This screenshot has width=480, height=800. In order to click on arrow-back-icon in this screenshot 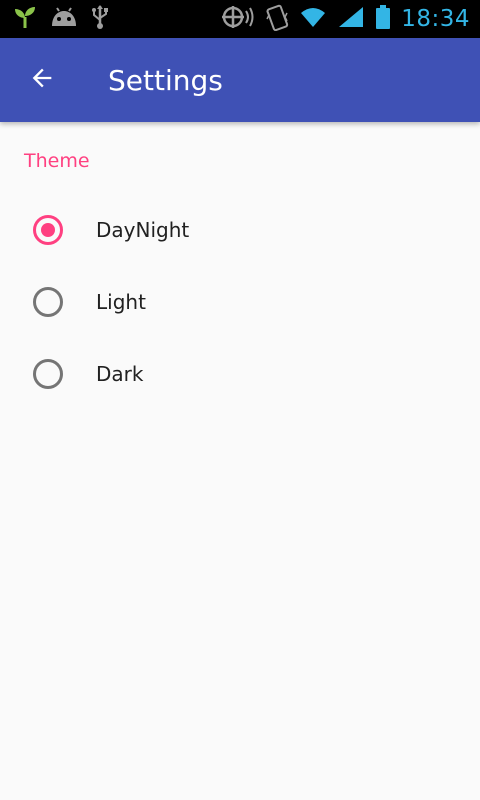, I will do `click(42, 80)`.